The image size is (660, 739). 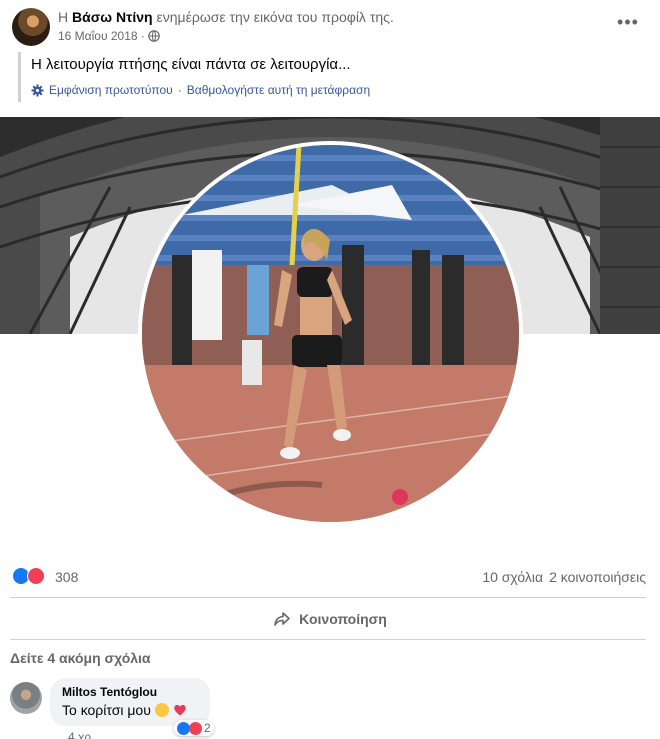 I want to click on comment-bubble: Miltos Tentóglou Το κορίτσι μου, so click(x=130, y=702).